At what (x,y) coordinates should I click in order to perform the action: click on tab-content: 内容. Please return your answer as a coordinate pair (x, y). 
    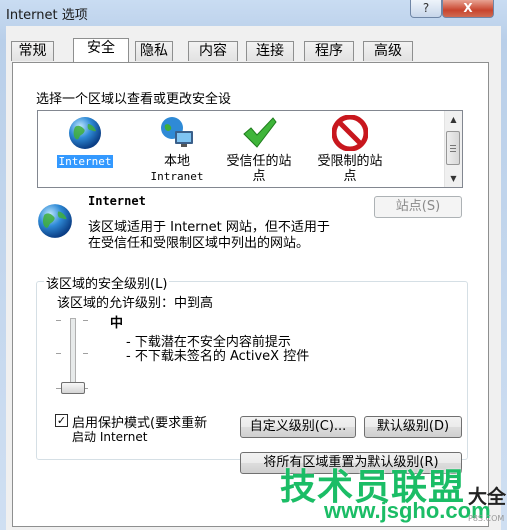
    Looking at the image, I should click on (213, 51).